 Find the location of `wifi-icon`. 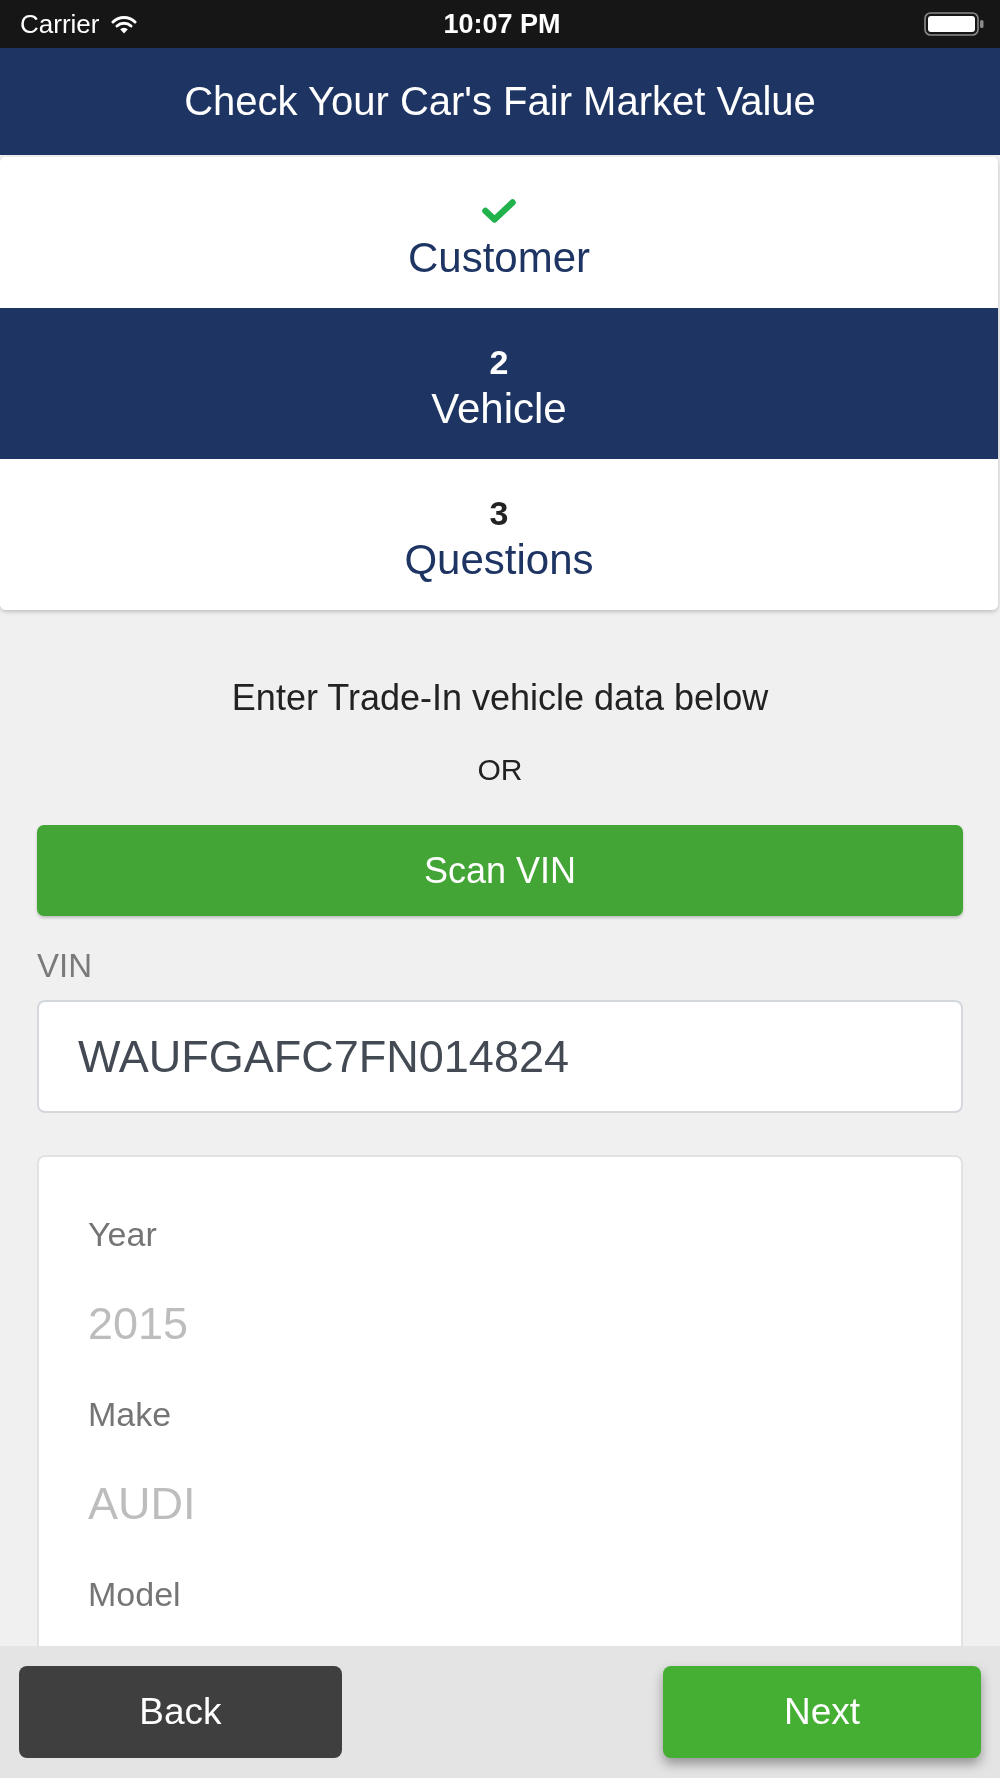

wifi-icon is located at coordinates (124, 24).